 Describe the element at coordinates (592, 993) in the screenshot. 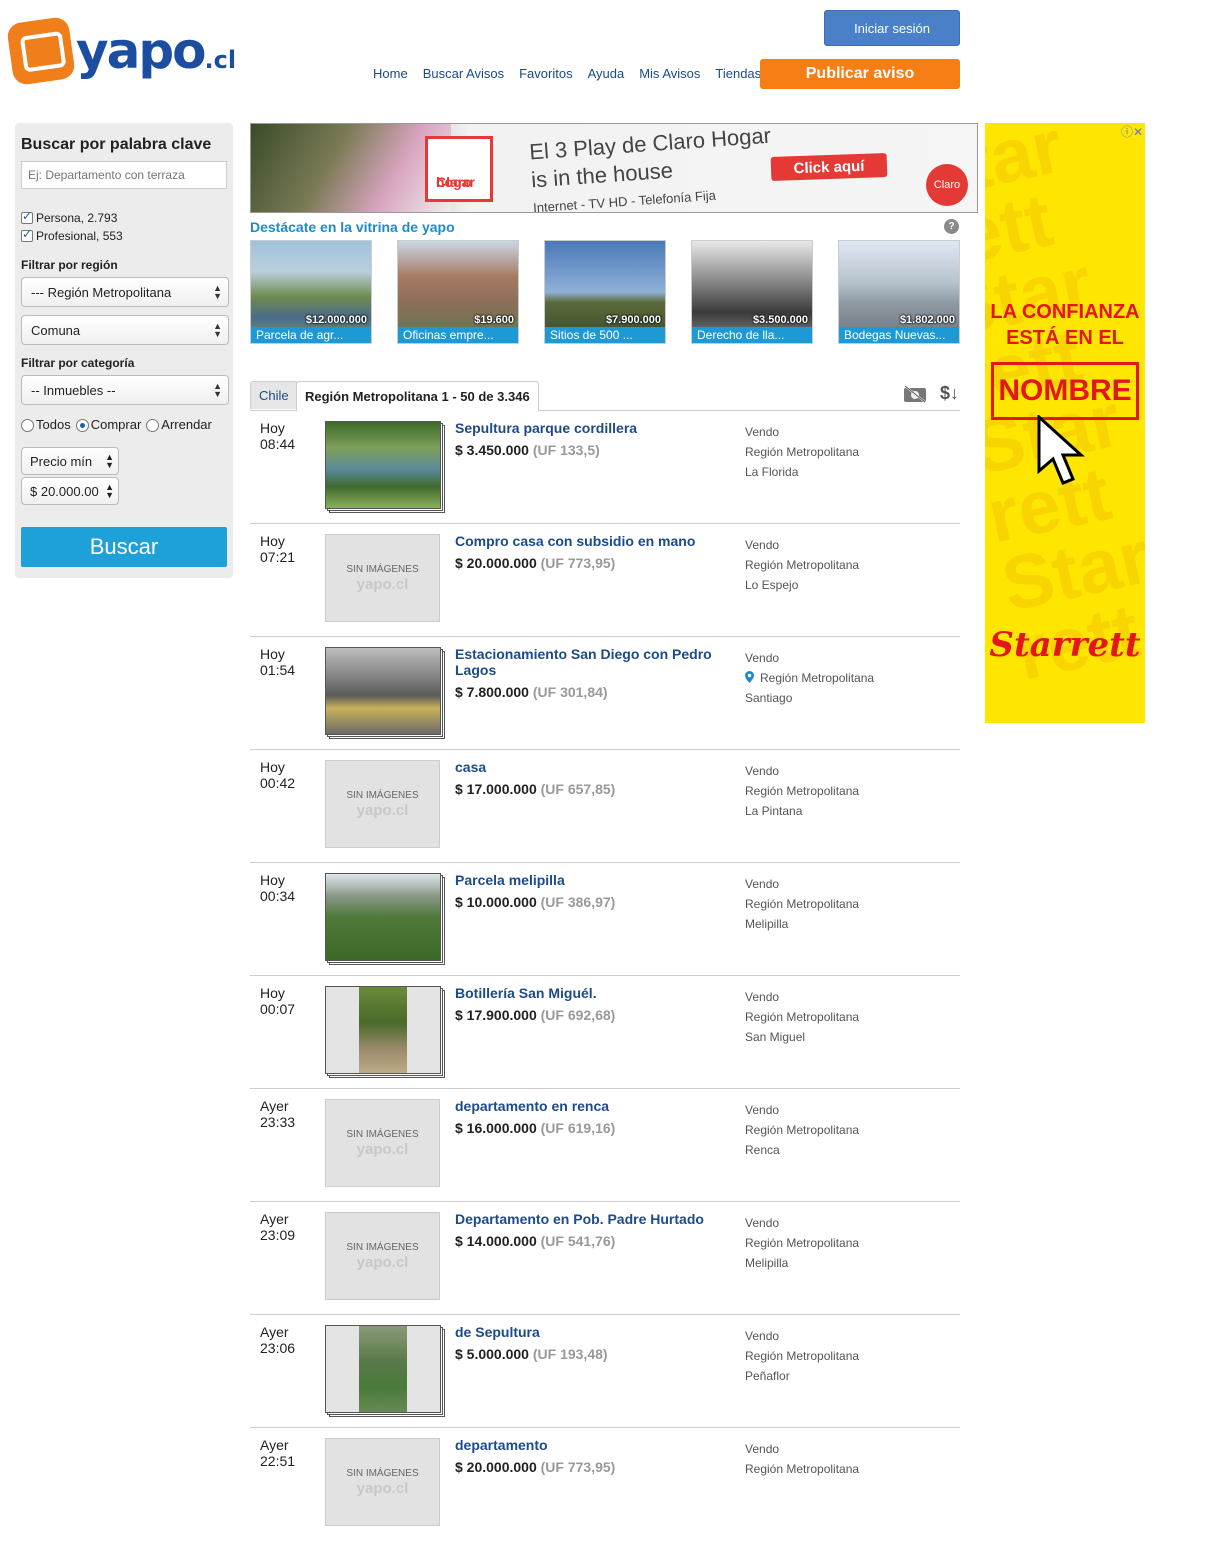

I see `listing-title: Botillería San Miguél.` at that location.